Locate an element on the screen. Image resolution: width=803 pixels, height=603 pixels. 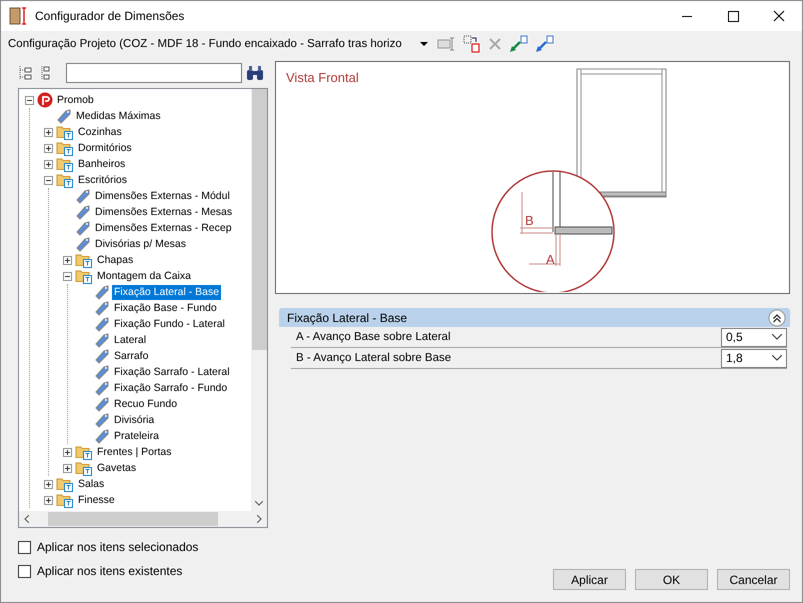
tree-item: Fixação Fundo - Lateral is located at coordinates (169, 324).